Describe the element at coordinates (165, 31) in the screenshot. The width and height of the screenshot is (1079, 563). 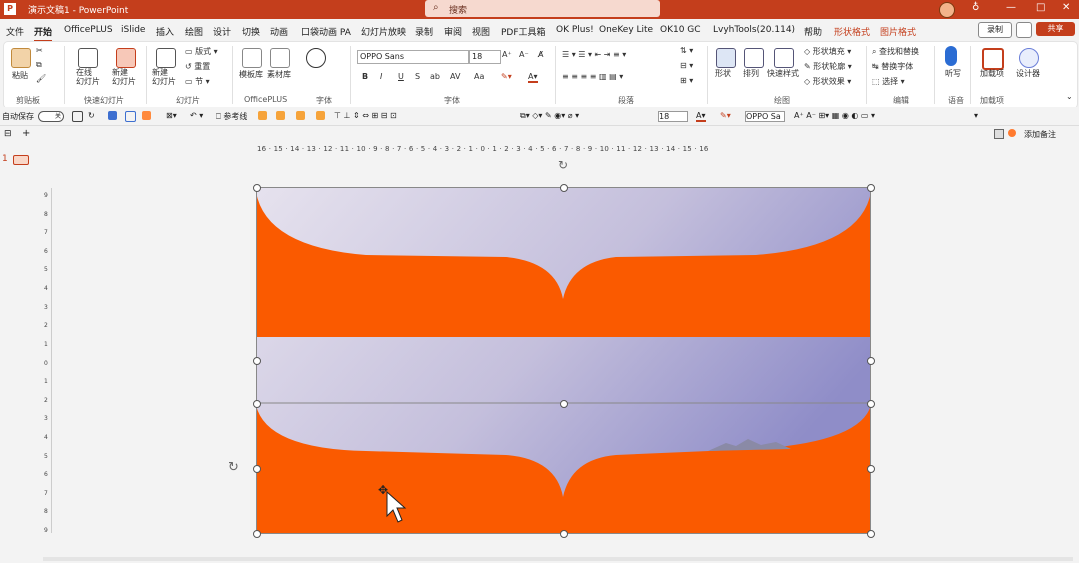
I see `tab-insert: 插入` at that location.